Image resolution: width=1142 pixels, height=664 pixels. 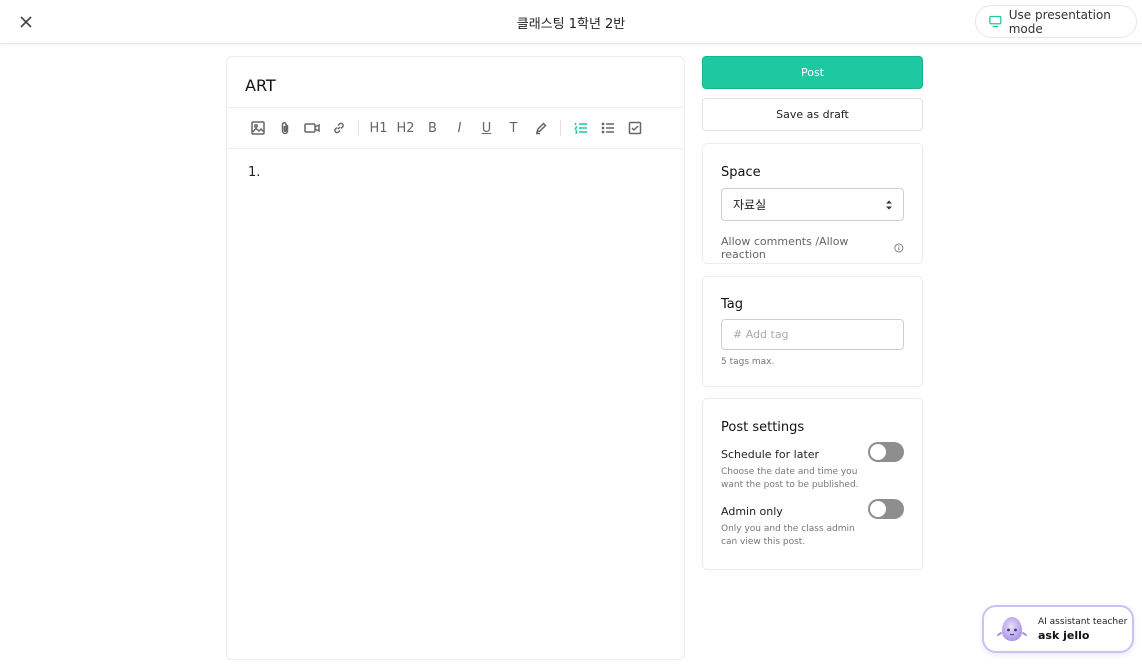 I want to click on bullet-list-icon, so click(x=607, y=128).